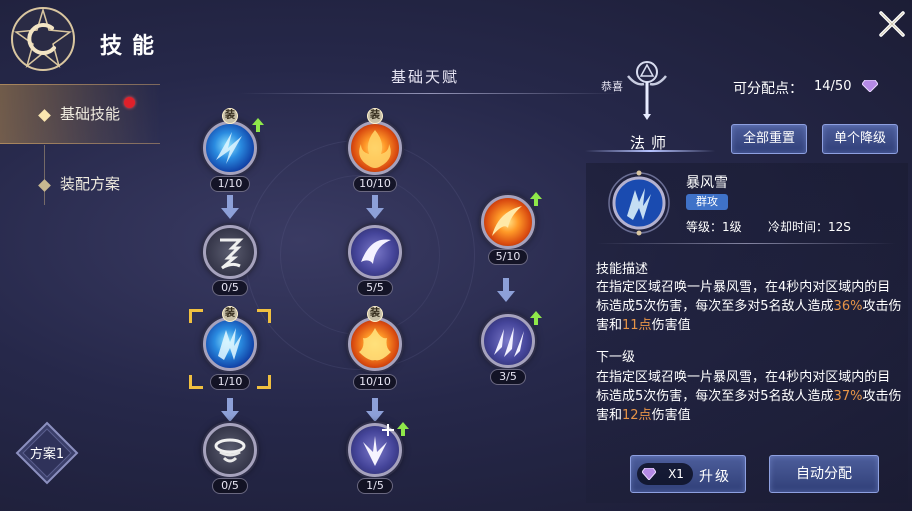  Describe the element at coordinates (430, 93) in the screenshot. I see `tree-title-underline` at that location.